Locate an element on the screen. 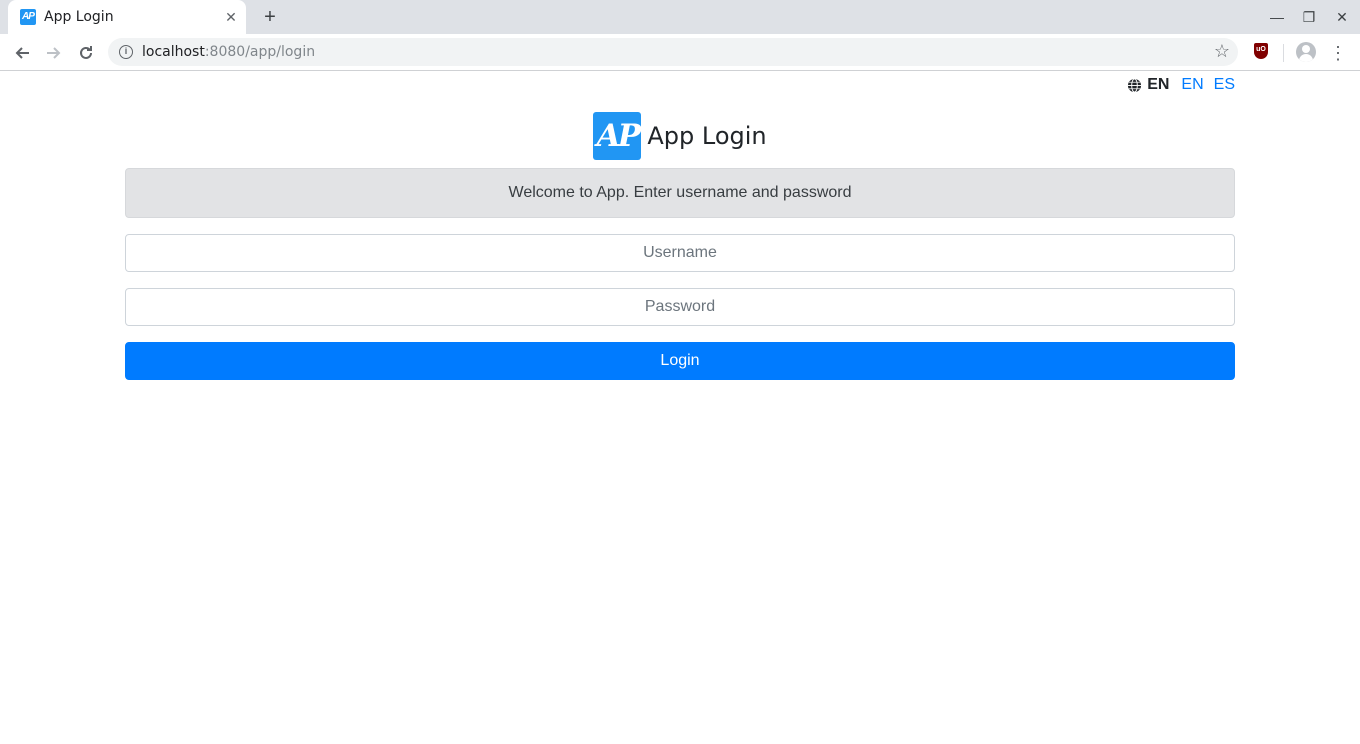 The height and width of the screenshot is (744, 1360). browser-toolbar: i localhost:8080/app/login ☆ uO ⋮ is located at coordinates (680, 52).